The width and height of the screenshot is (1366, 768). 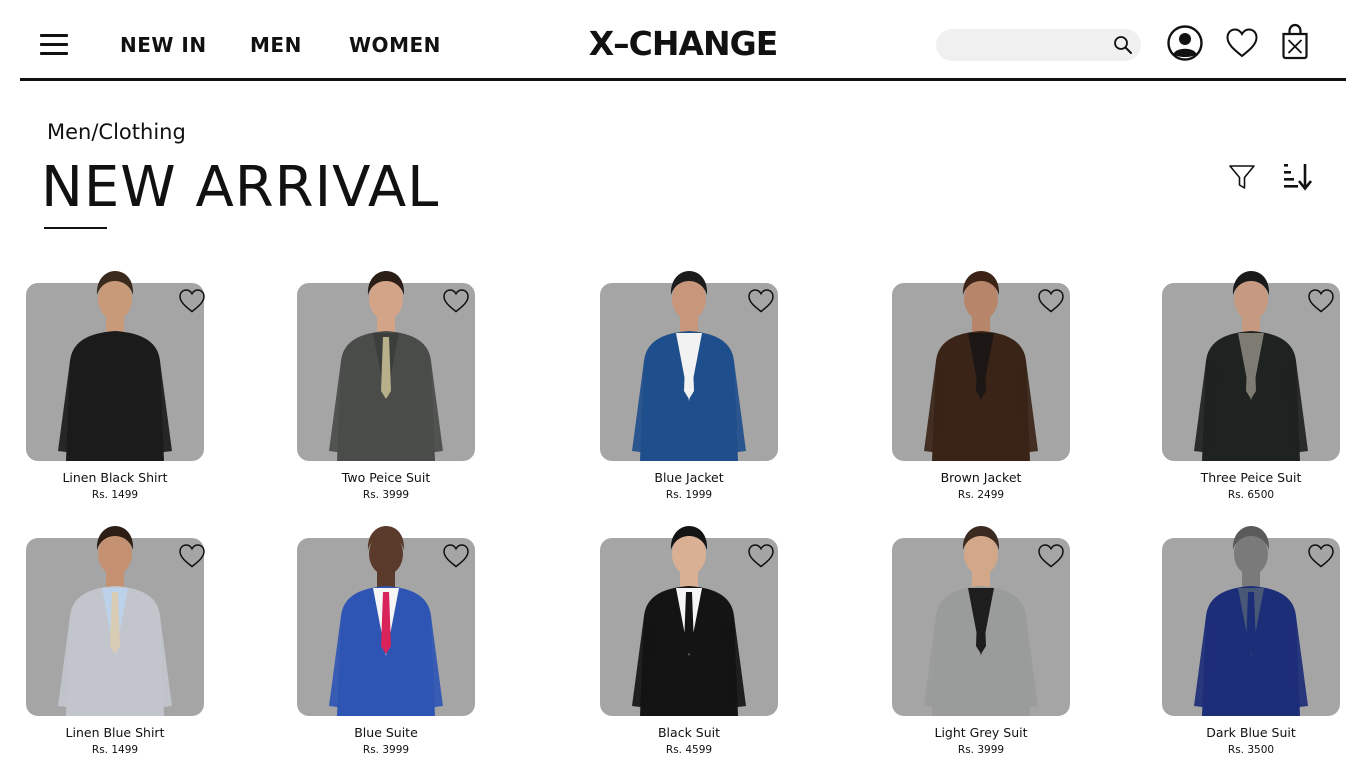 What do you see at coordinates (1123, 45) in the screenshot?
I see `search-icon` at bounding box center [1123, 45].